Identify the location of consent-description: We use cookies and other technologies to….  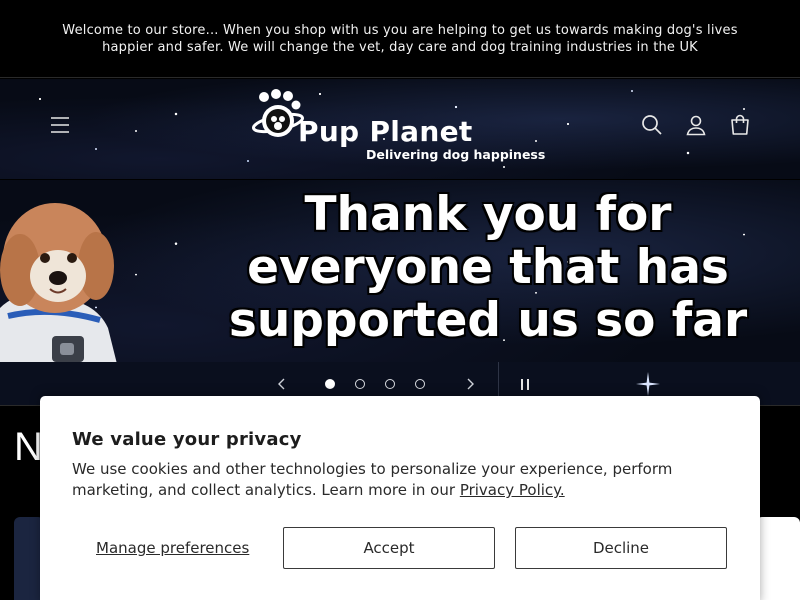
(392, 480).